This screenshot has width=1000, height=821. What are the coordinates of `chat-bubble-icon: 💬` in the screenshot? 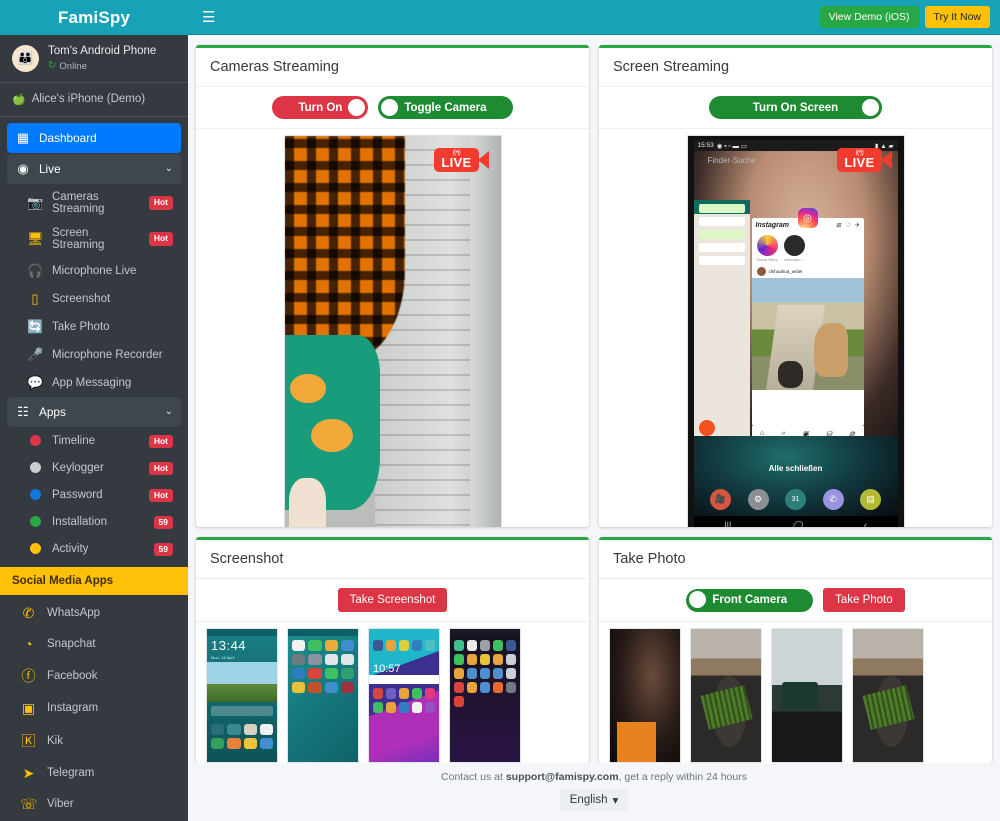 It's located at (35, 382).